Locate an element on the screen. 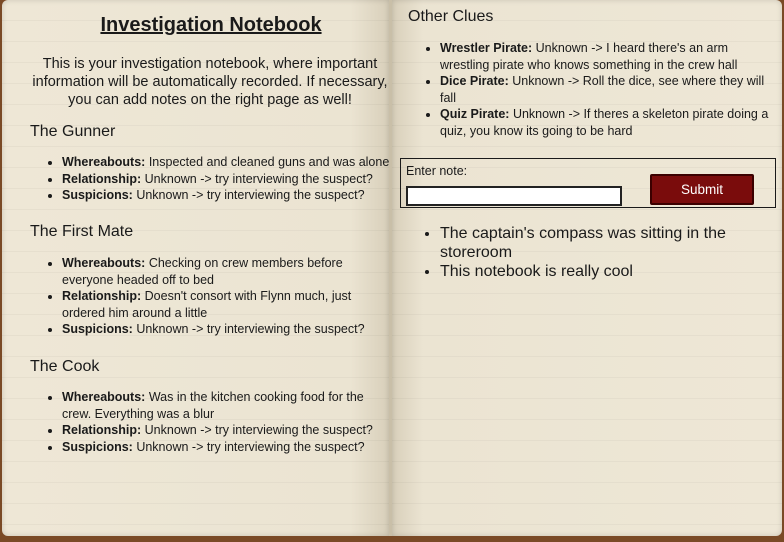 The width and height of the screenshot is (784, 542). page-title: Investigation Notebook is located at coordinates (211, 25).